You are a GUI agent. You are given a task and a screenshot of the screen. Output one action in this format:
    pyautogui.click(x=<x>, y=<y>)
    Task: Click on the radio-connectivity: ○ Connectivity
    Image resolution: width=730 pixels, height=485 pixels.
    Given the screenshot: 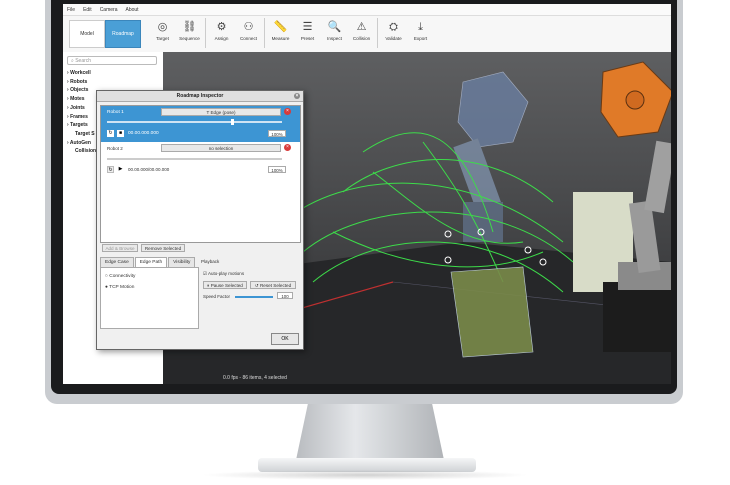 What is the action you would take?
    pyautogui.click(x=120, y=276)
    